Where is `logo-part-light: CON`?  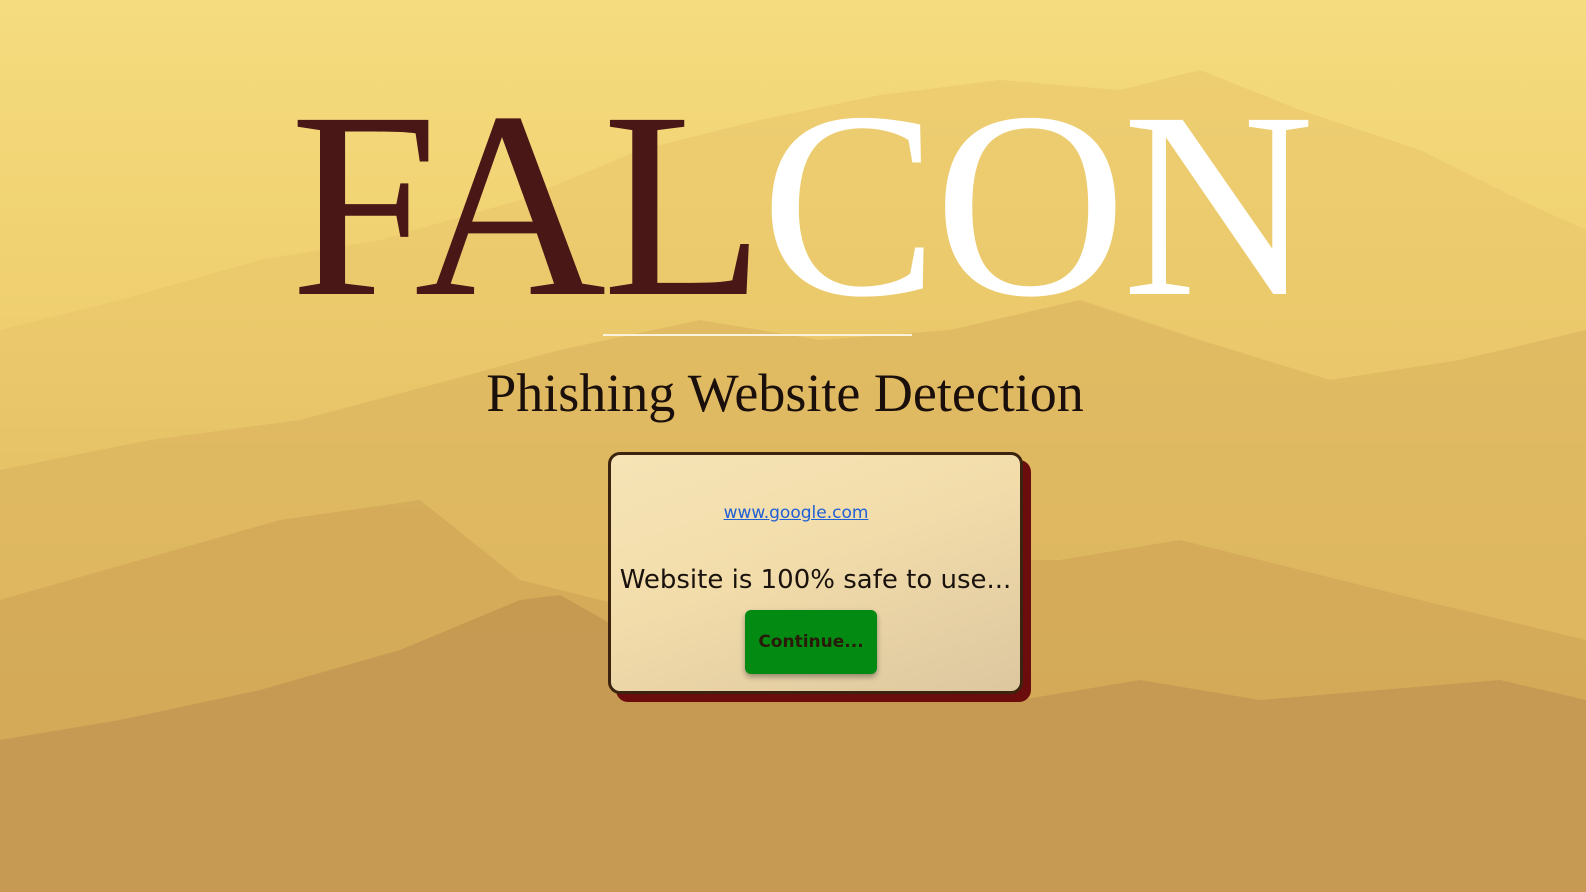 logo-part-light: CON is located at coordinates (1037, 204).